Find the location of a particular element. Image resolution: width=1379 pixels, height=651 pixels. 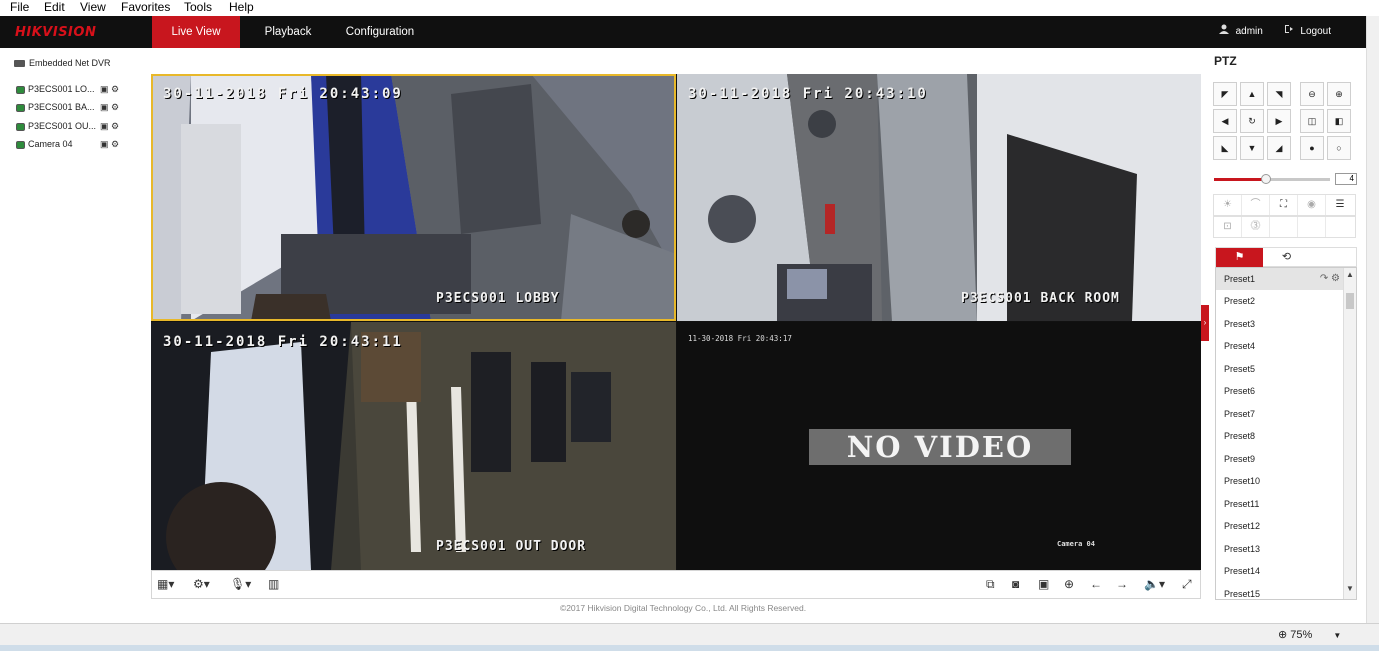

empty-slot is located at coordinates (1312, 227).